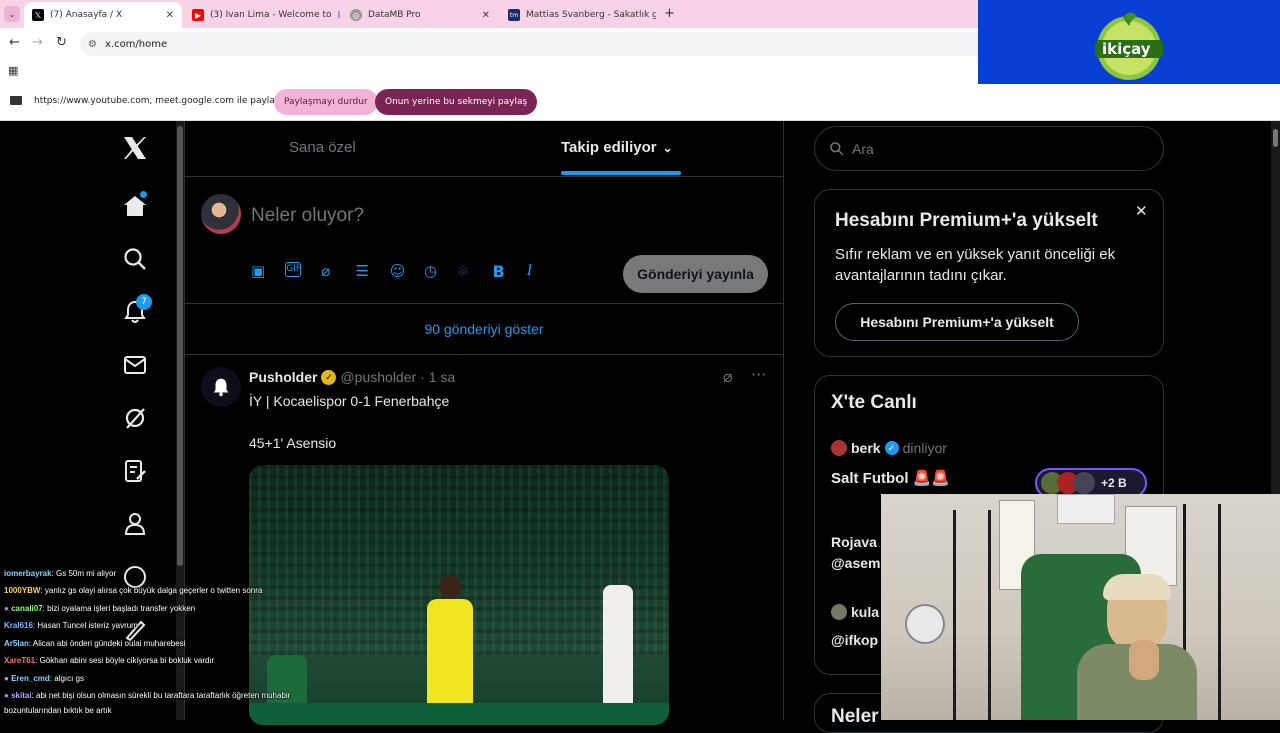 The width and height of the screenshot is (1280, 733). Describe the element at coordinates (441, 273) in the screenshot. I see `schedule-icon: ◷` at that location.